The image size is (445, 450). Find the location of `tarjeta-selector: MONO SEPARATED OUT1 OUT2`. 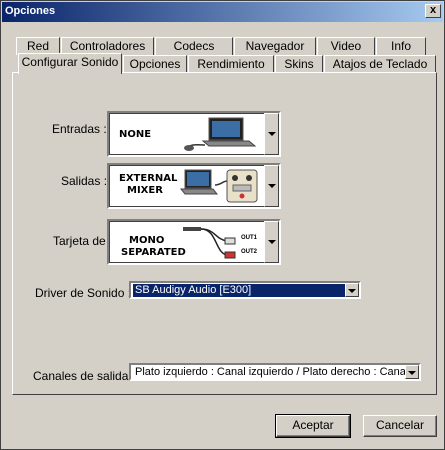

tarjeta-selector: MONO SEPARATED OUT1 OUT2 is located at coordinates (194, 242).